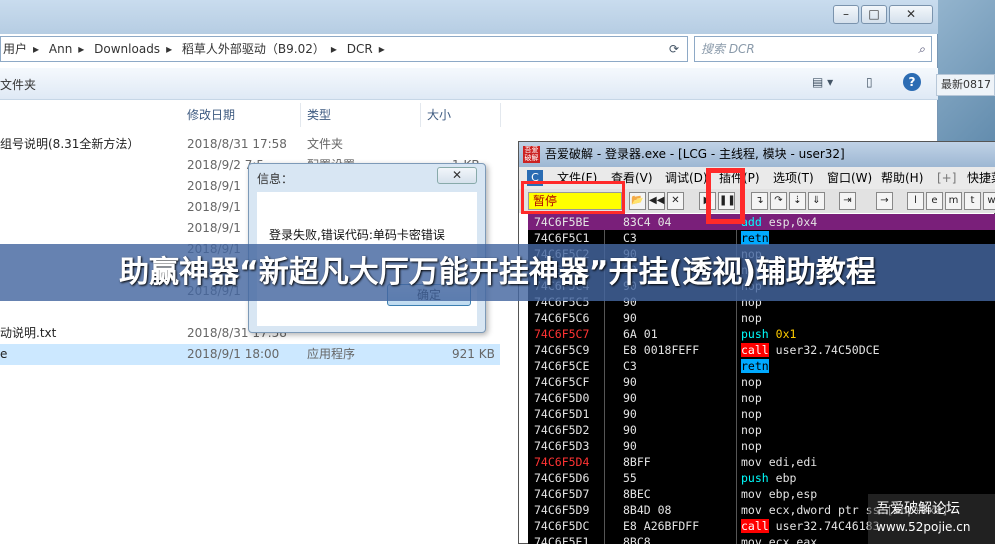 The image size is (995, 544). What do you see at coordinates (573, 197) in the screenshot?
I see `highlight-box-status` at bounding box center [573, 197].